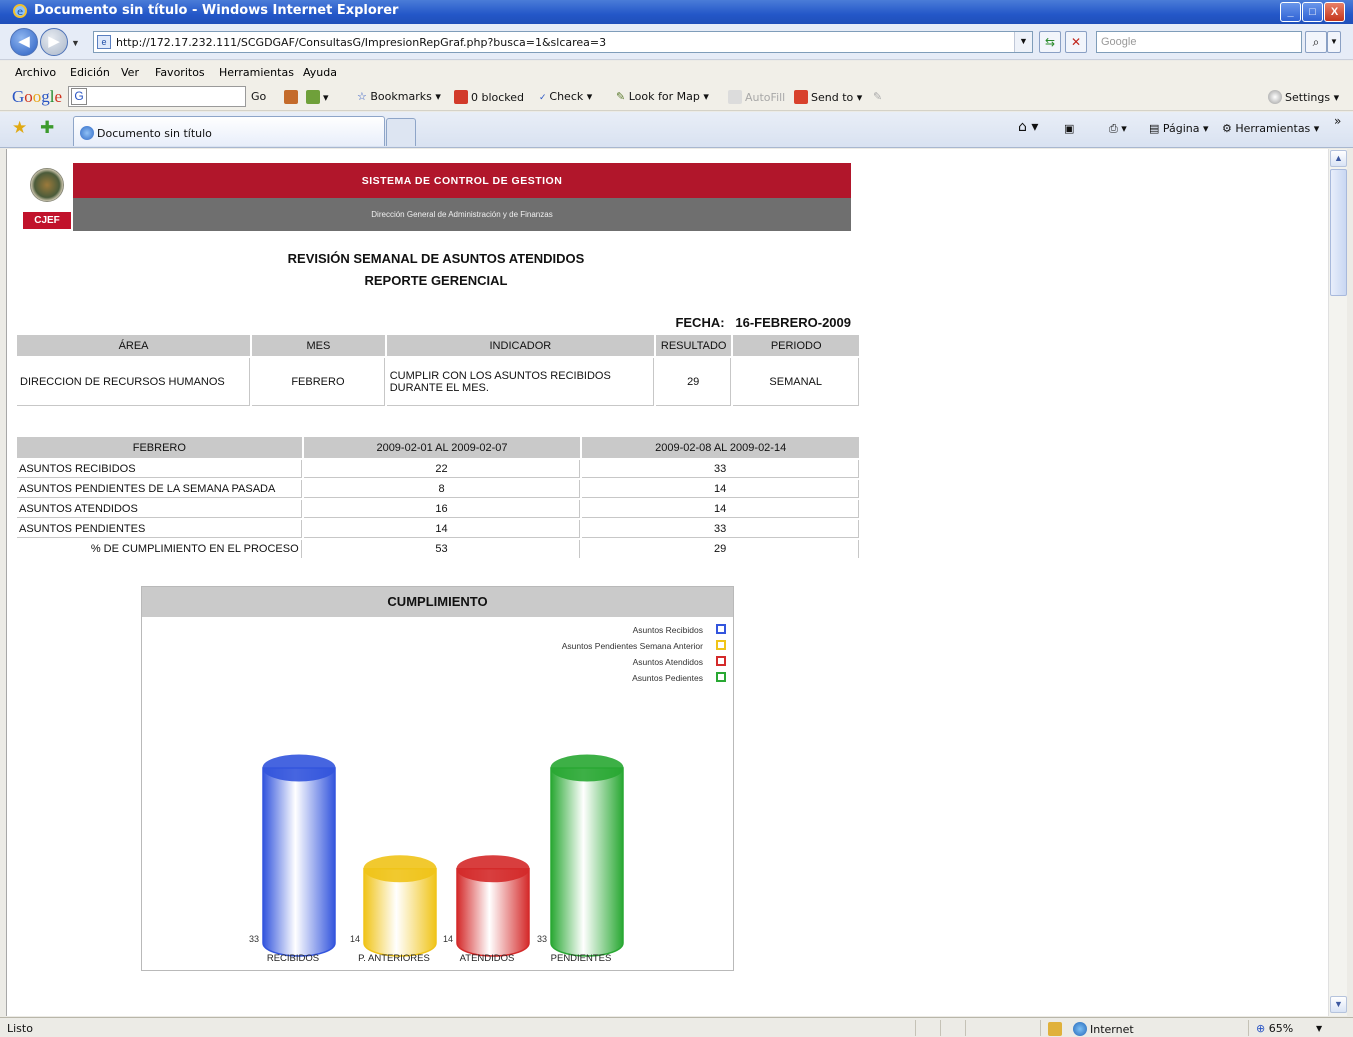 The height and width of the screenshot is (1037, 1353). Describe the element at coordinates (1338, 158) in the screenshot. I see `scroll-up-icon: ▲` at that location.